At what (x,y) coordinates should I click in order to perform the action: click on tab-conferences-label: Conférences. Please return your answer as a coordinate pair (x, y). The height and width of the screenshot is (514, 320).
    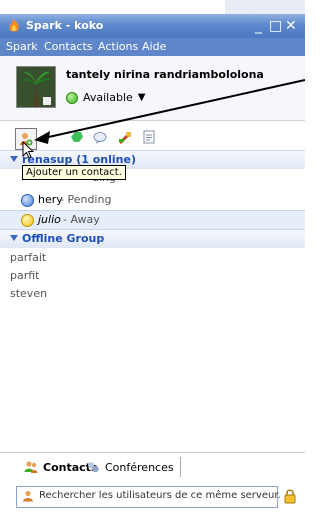
    Looking at the image, I should click on (139, 467).